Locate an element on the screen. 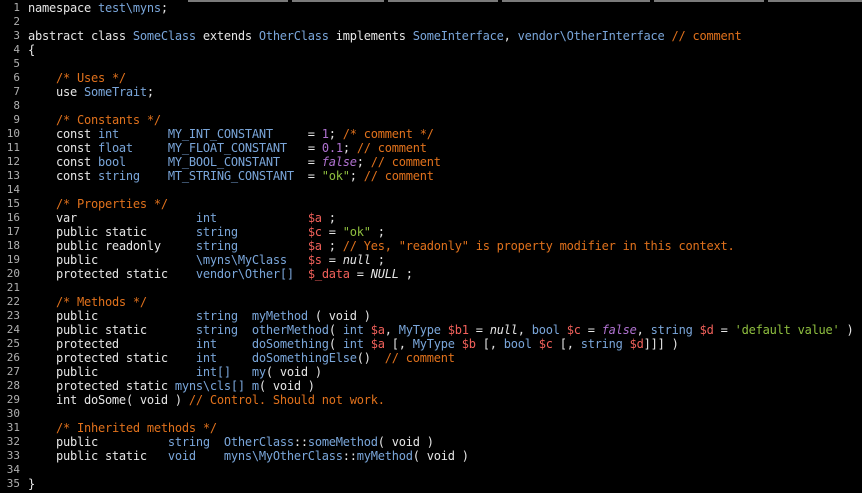  code-line: 22 /* Methods */ is located at coordinates (431, 302).